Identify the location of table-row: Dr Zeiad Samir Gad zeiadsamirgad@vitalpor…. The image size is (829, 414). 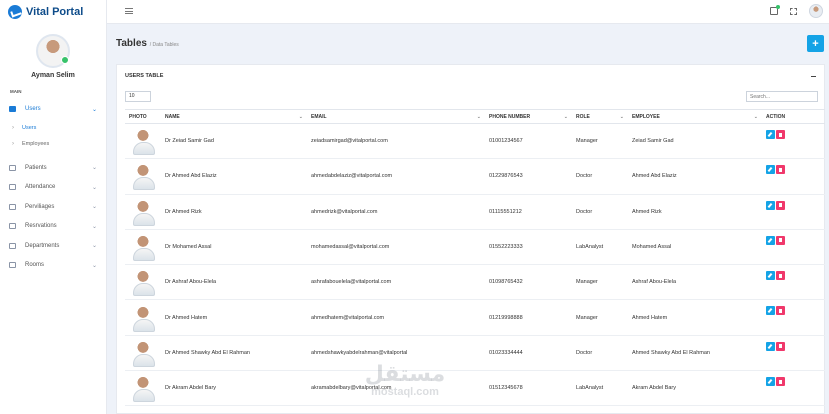
(475, 141).